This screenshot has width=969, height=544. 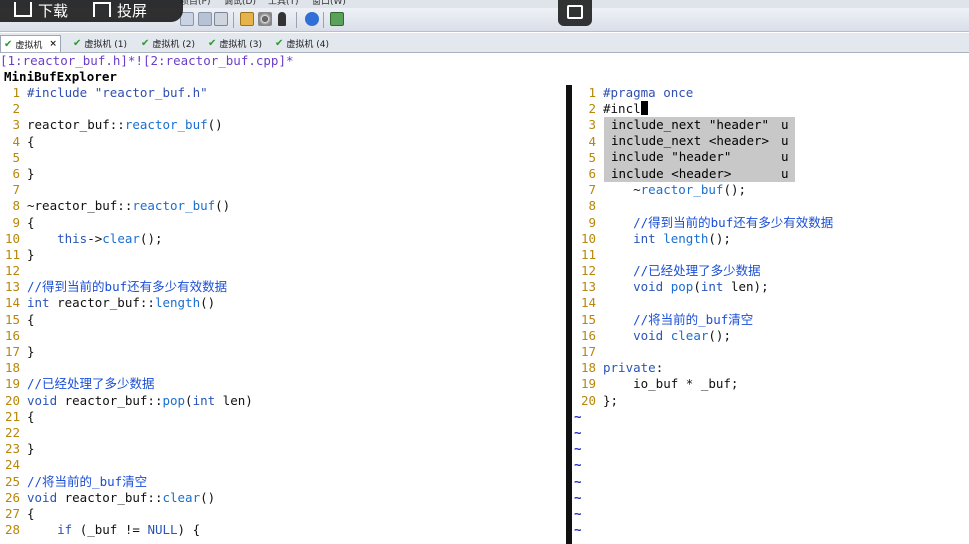 What do you see at coordinates (312, 19) in the screenshot?
I see `help-icon` at bounding box center [312, 19].